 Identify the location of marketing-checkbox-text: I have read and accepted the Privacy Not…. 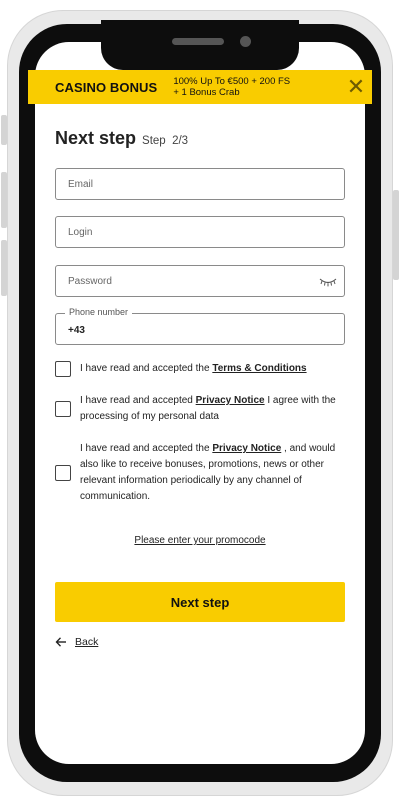
(212, 473).